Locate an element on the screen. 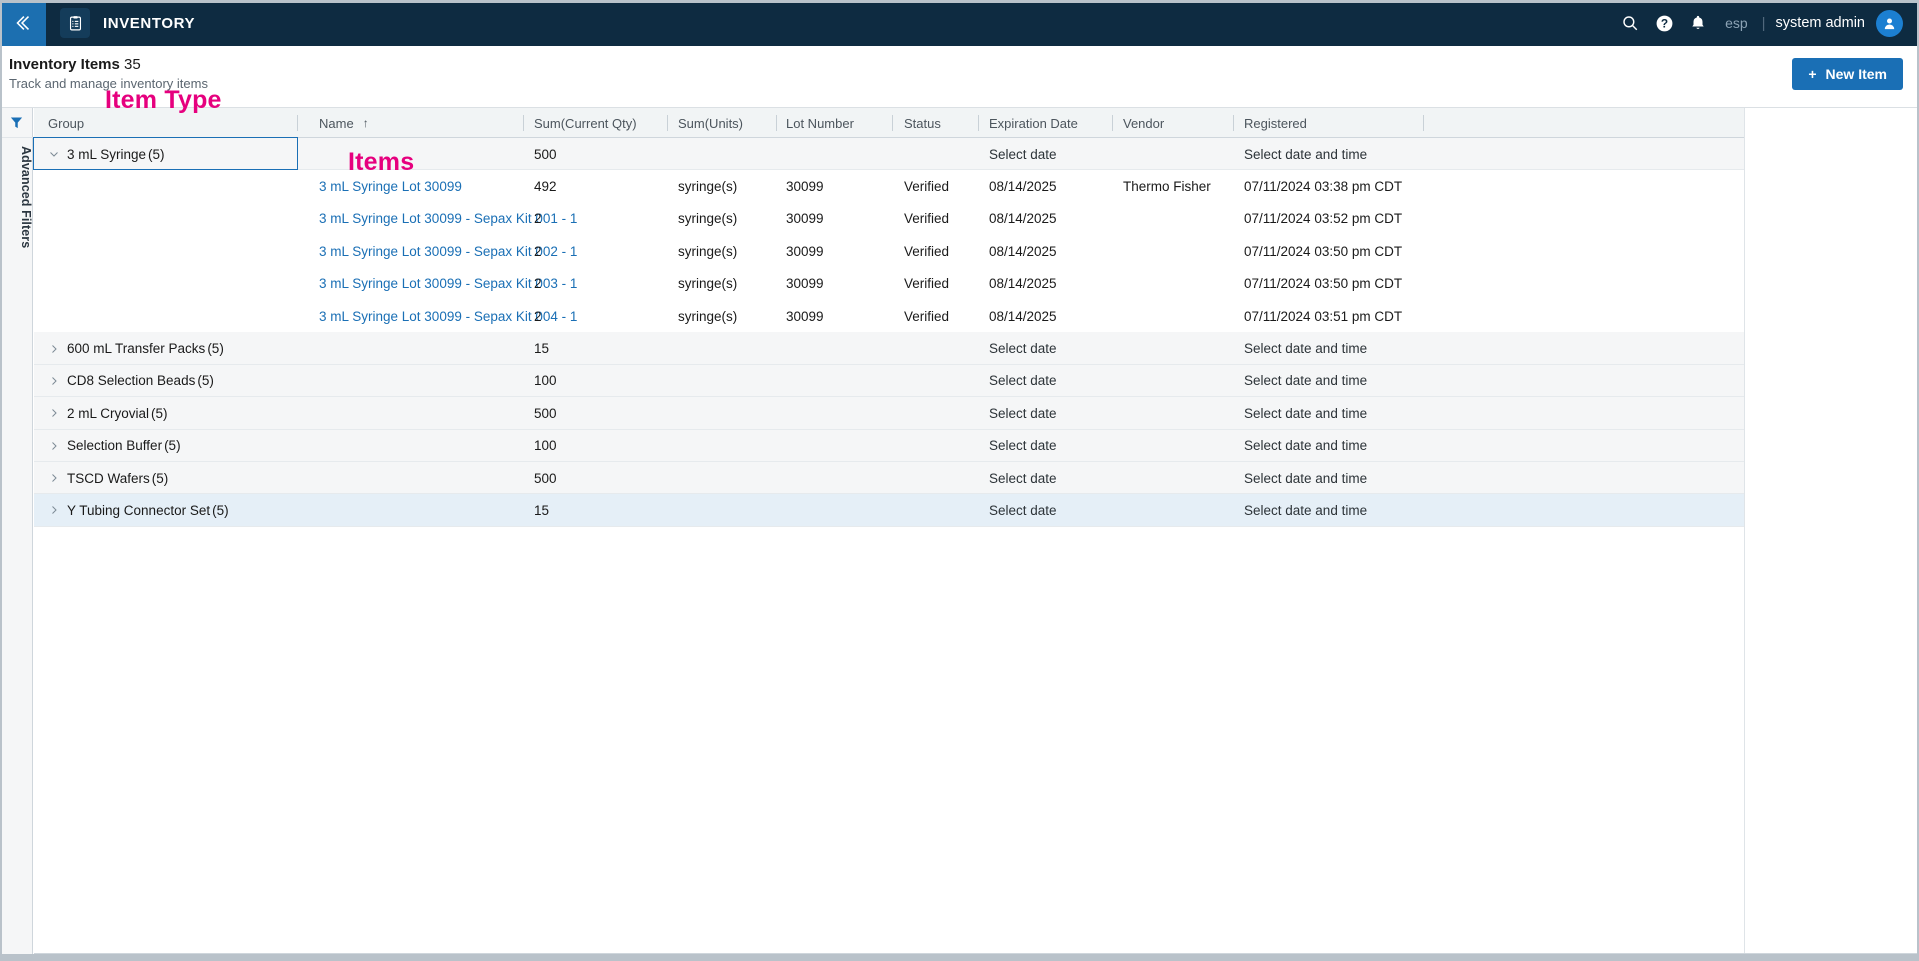 This screenshot has width=1919, height=961. column-header-registered: Registered is located at coordinates (1275, 123).